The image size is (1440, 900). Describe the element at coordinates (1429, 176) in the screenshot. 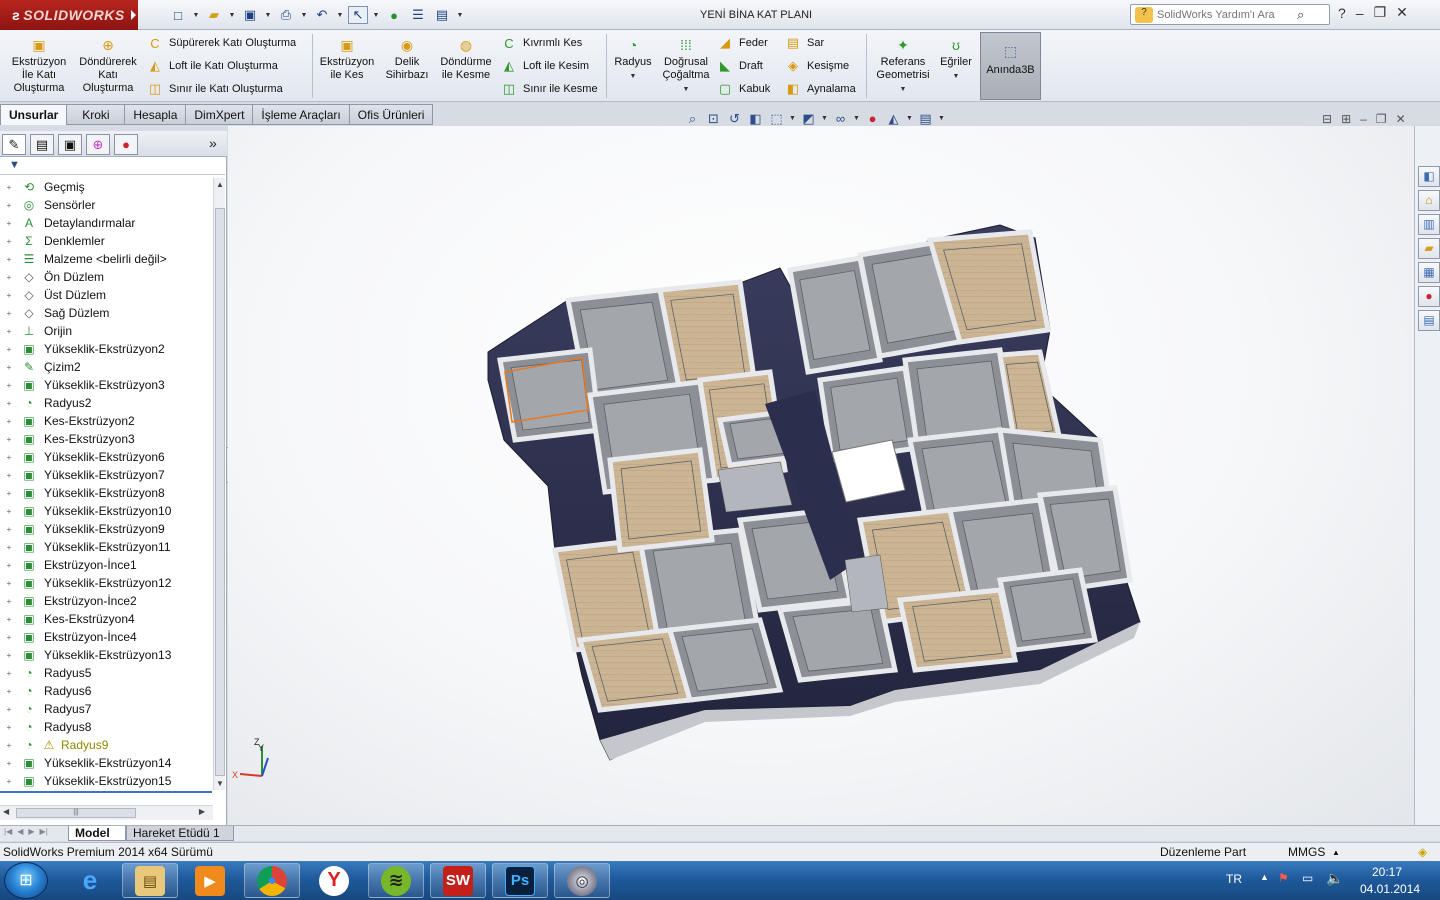

I see `solidworks-resources-icon: ◧` at that location.